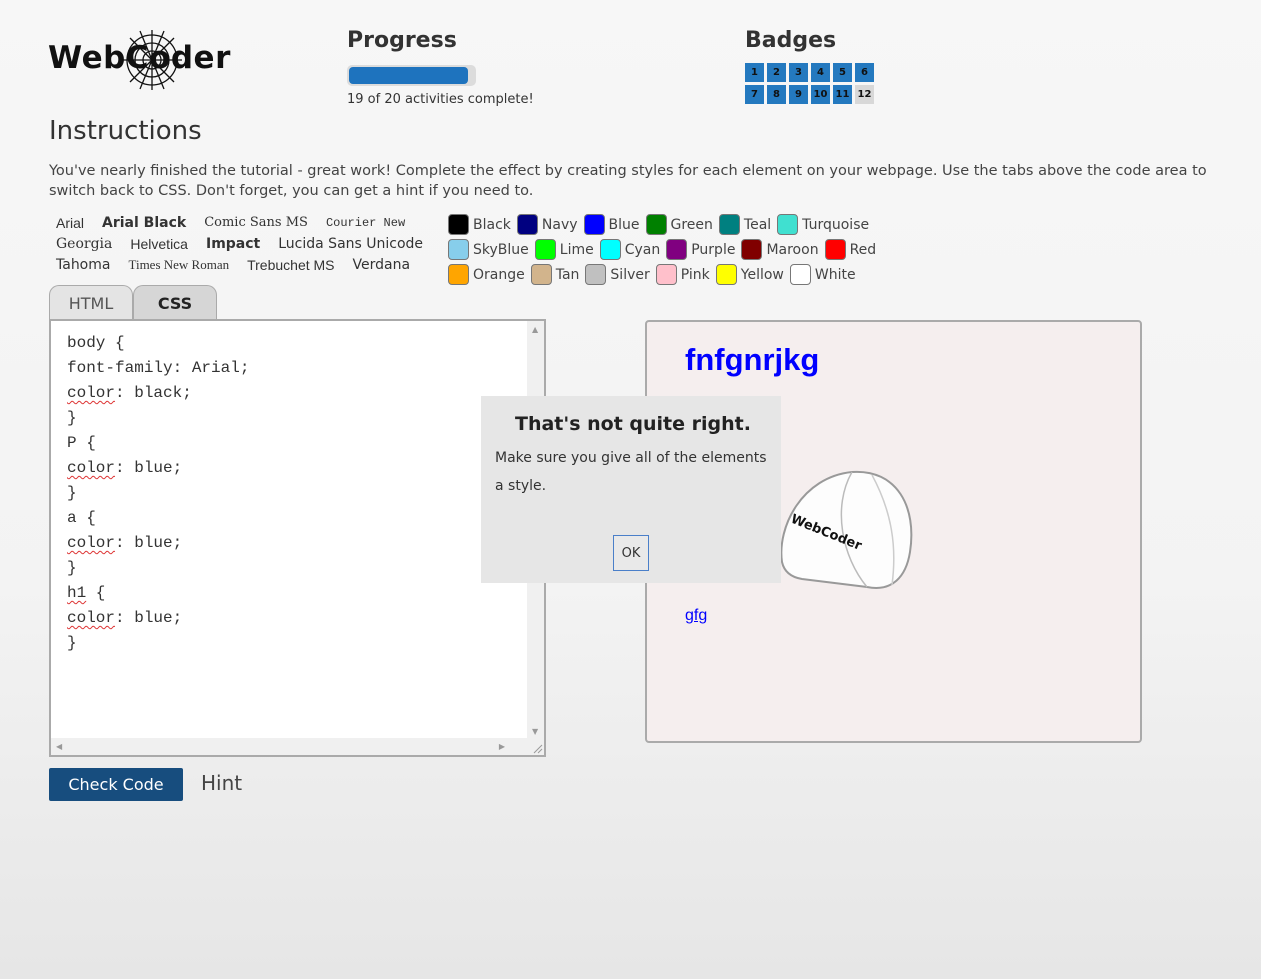 Image resolution: width=1261 pixels, height=979 pixels. What do you see at coordinates (408, 75) in the screenshot?
I see `progress-bar-fill` at bounding box center [408, 75].